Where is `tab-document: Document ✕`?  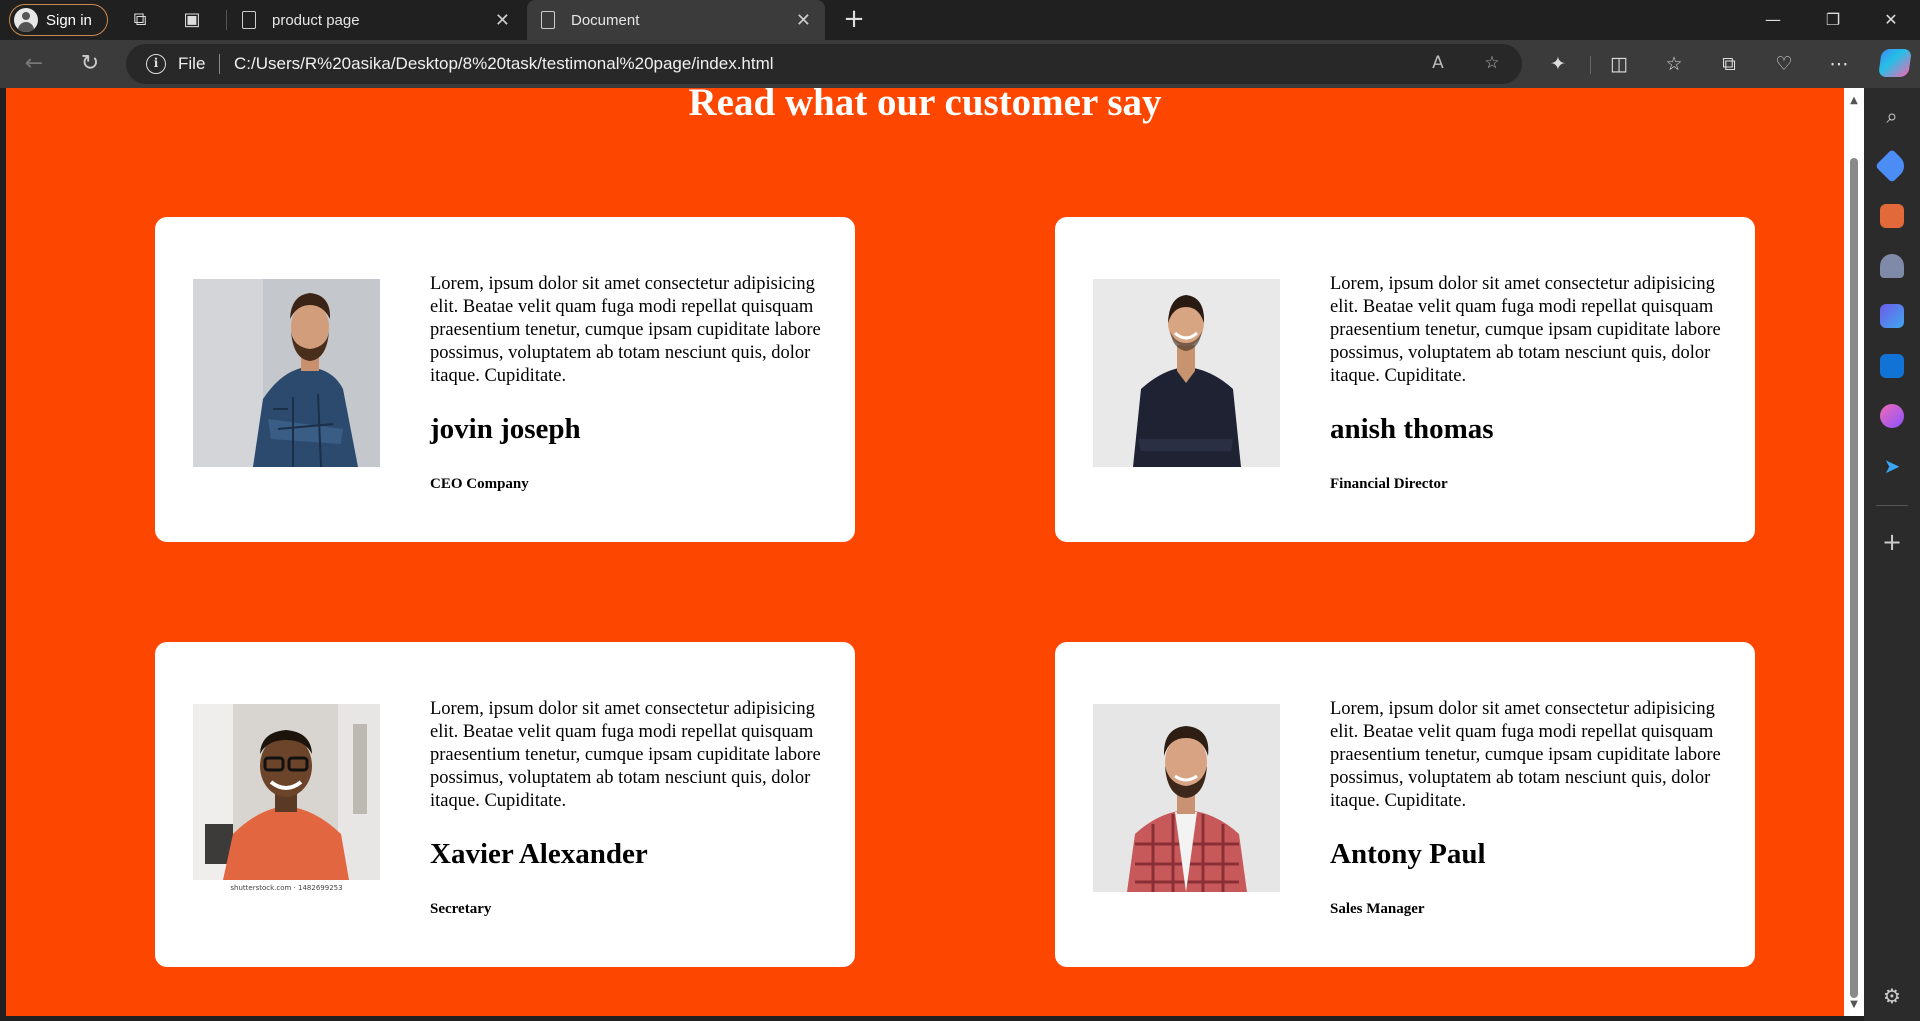 tab-document: Document ✕ is located at coordinates (676, 20).